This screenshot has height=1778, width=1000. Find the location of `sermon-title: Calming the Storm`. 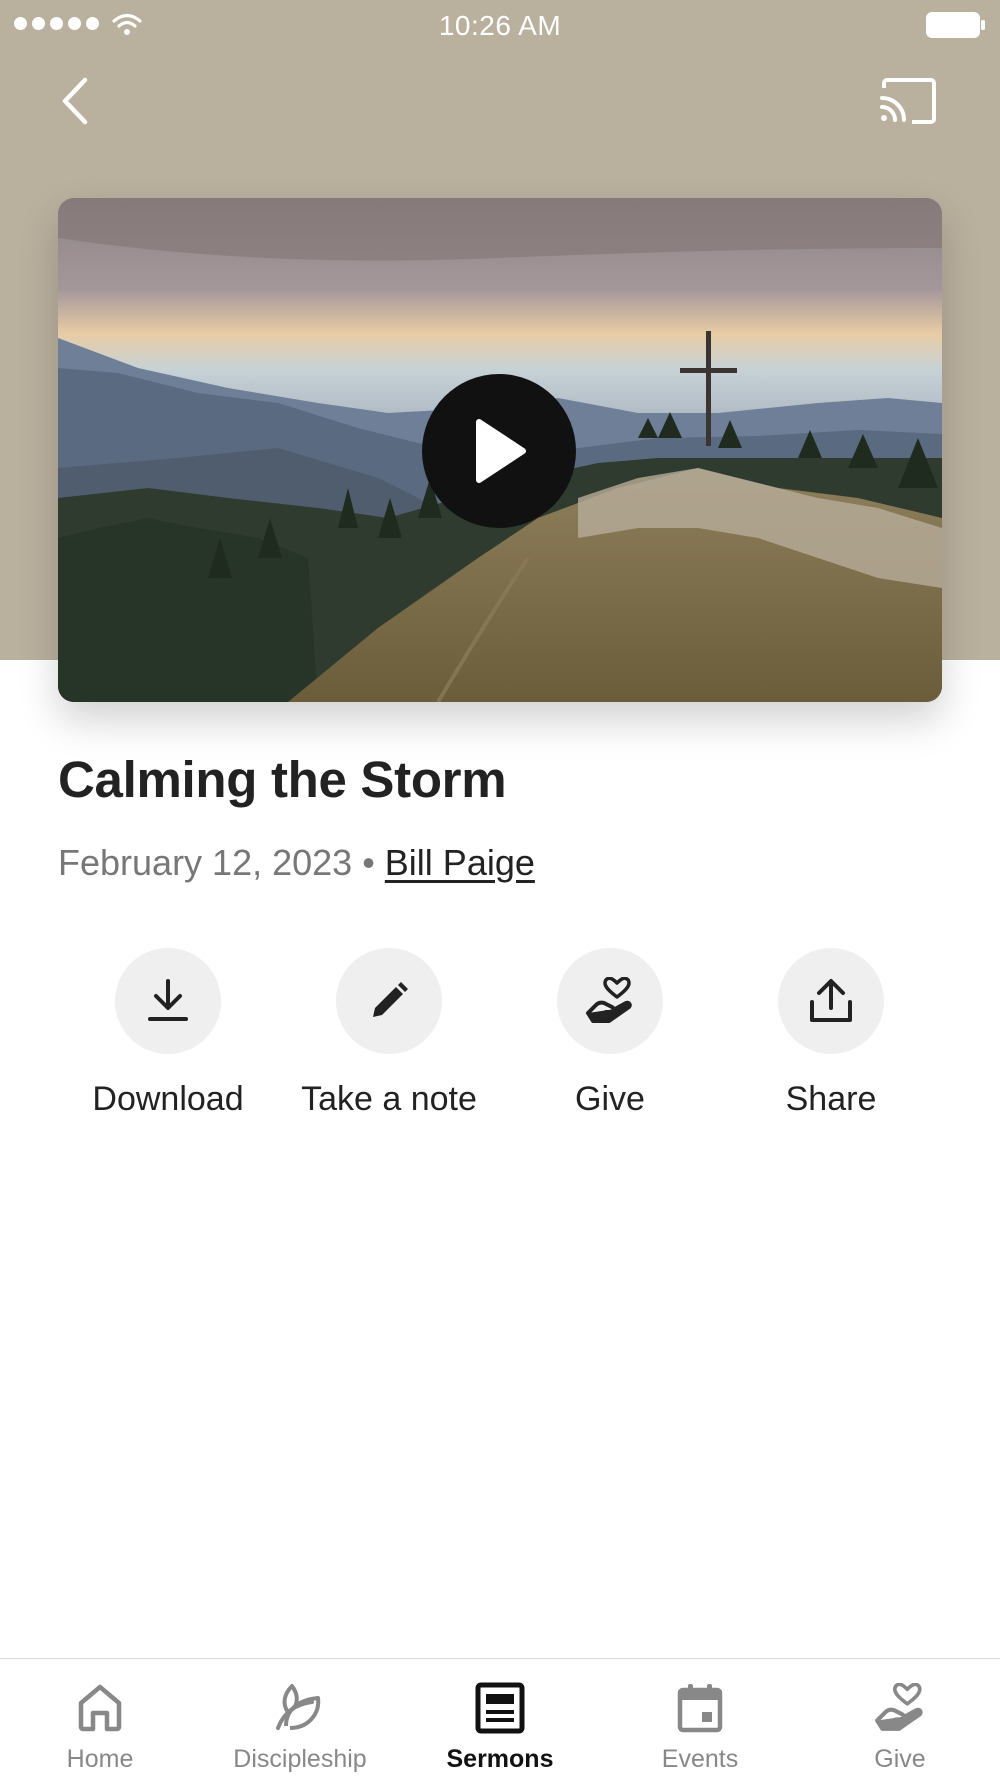

sermon-title: Calming the Storm is located at coordinates (282, 779).